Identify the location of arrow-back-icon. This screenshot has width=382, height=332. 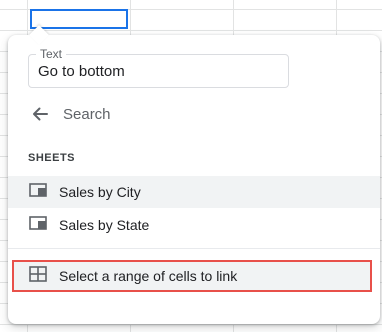
(40, 114).